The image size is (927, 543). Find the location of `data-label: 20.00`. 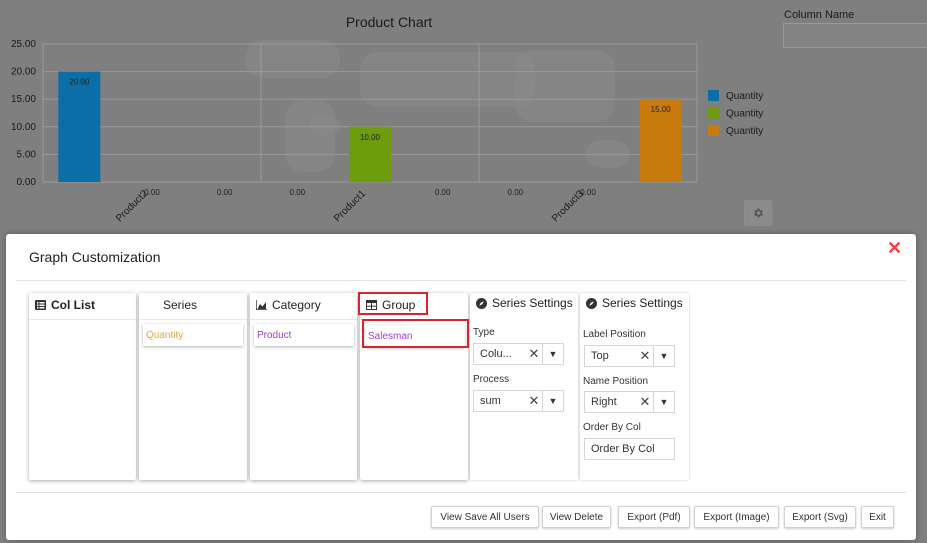

data-label: 20.00 is located at coordinates (79, 82).